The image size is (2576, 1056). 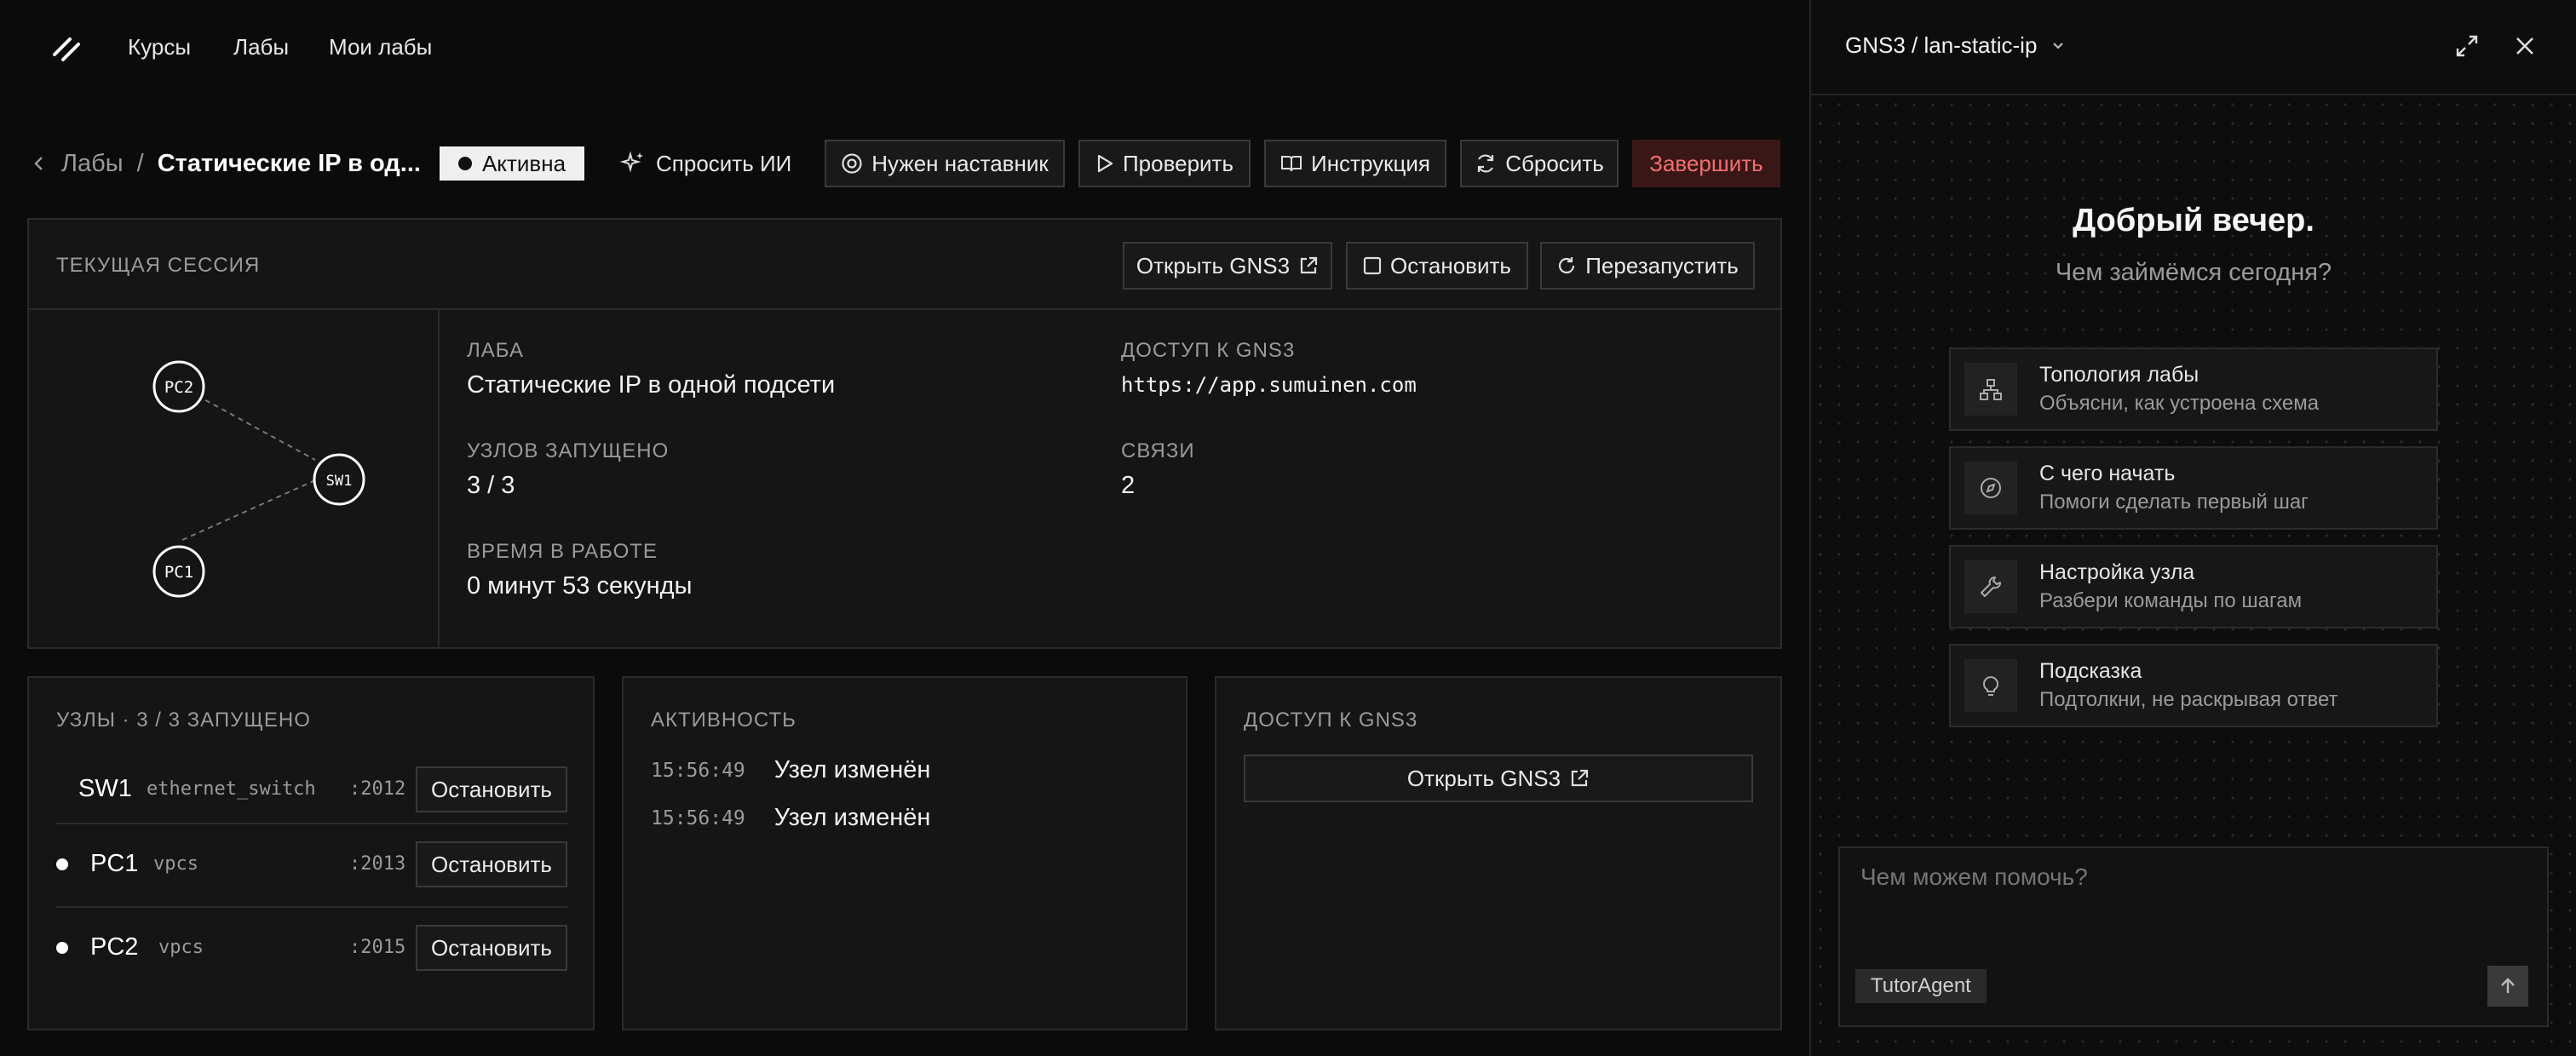 I want to click on chevron-left-icon, so click(x=40, y=163).